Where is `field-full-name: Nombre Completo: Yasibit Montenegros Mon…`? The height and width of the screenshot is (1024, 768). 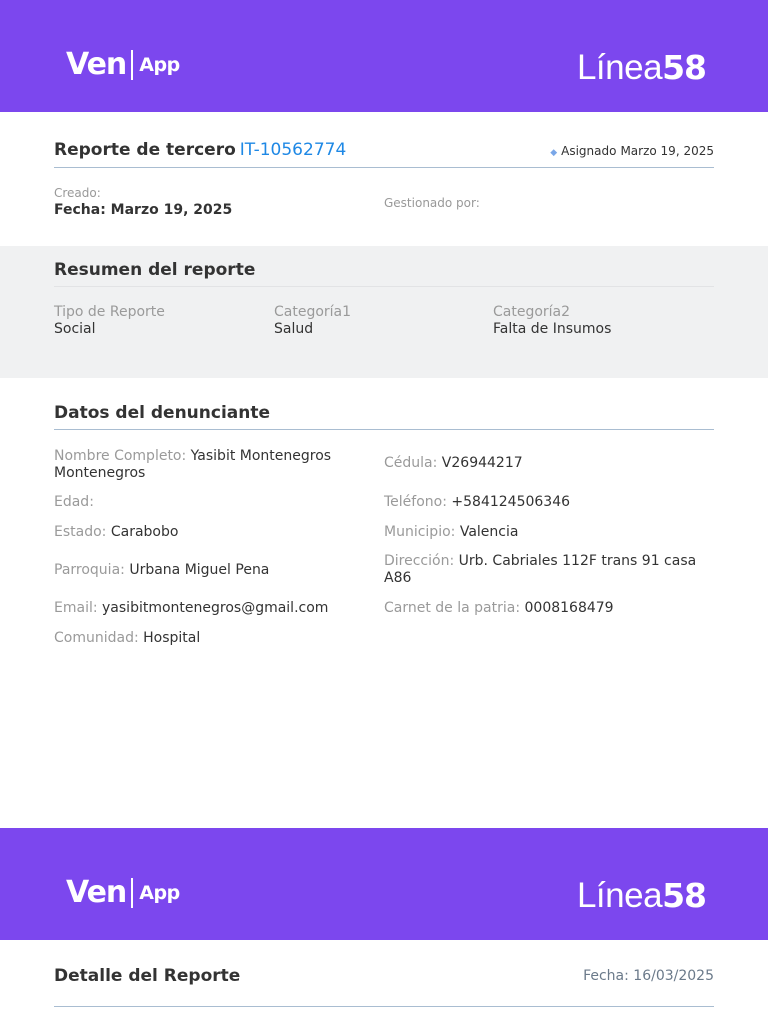
field-full-name: Nombre Completo: Yasibit Montenegros Mon… is located at coordinates (209, 465).